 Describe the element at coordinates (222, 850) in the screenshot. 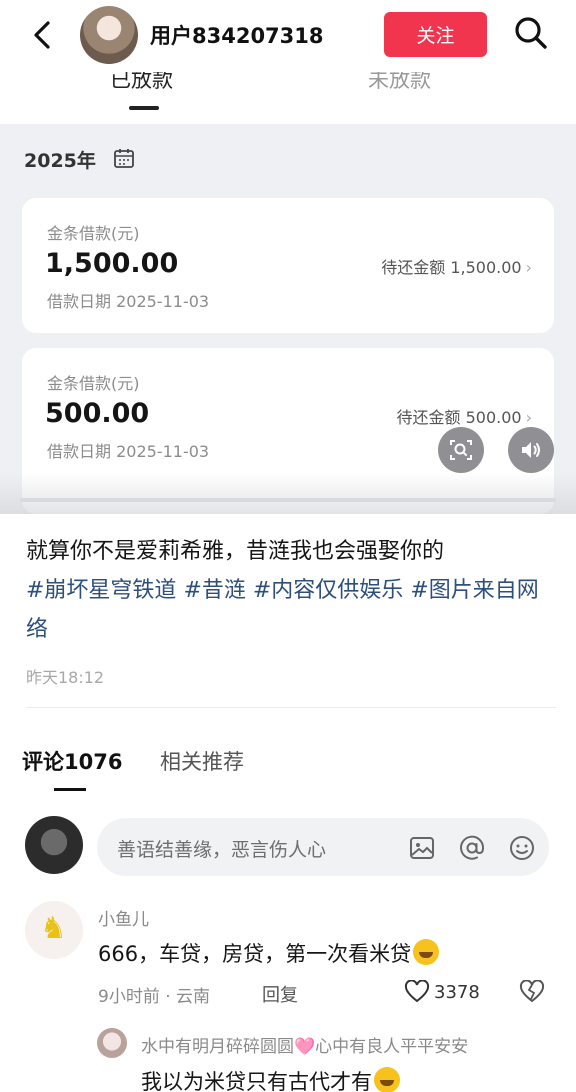

I see `comment-input-placeholder: 善语结善缘，恶言伤人心` at that location.